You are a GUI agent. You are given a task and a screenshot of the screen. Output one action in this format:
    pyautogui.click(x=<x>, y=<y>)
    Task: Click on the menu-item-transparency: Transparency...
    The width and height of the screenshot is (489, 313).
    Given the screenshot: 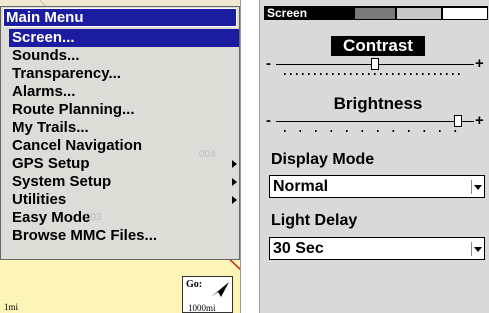 What is the action you would take?
    pyautogui.click(x=124, y=74)
    